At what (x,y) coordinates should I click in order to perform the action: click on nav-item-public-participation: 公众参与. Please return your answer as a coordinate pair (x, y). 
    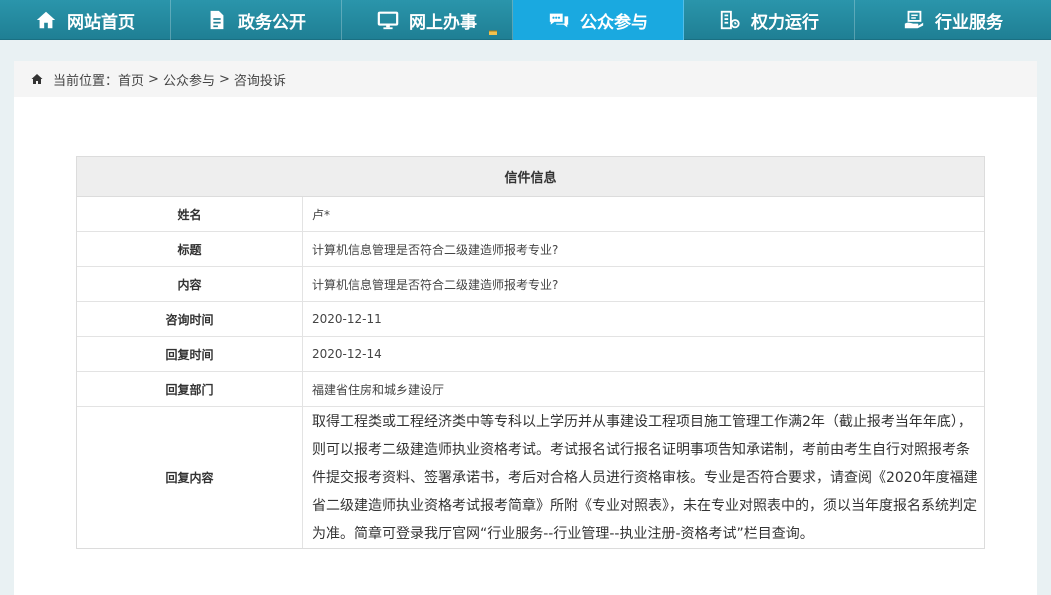
    Looking at the image, I should click on (598, 20).